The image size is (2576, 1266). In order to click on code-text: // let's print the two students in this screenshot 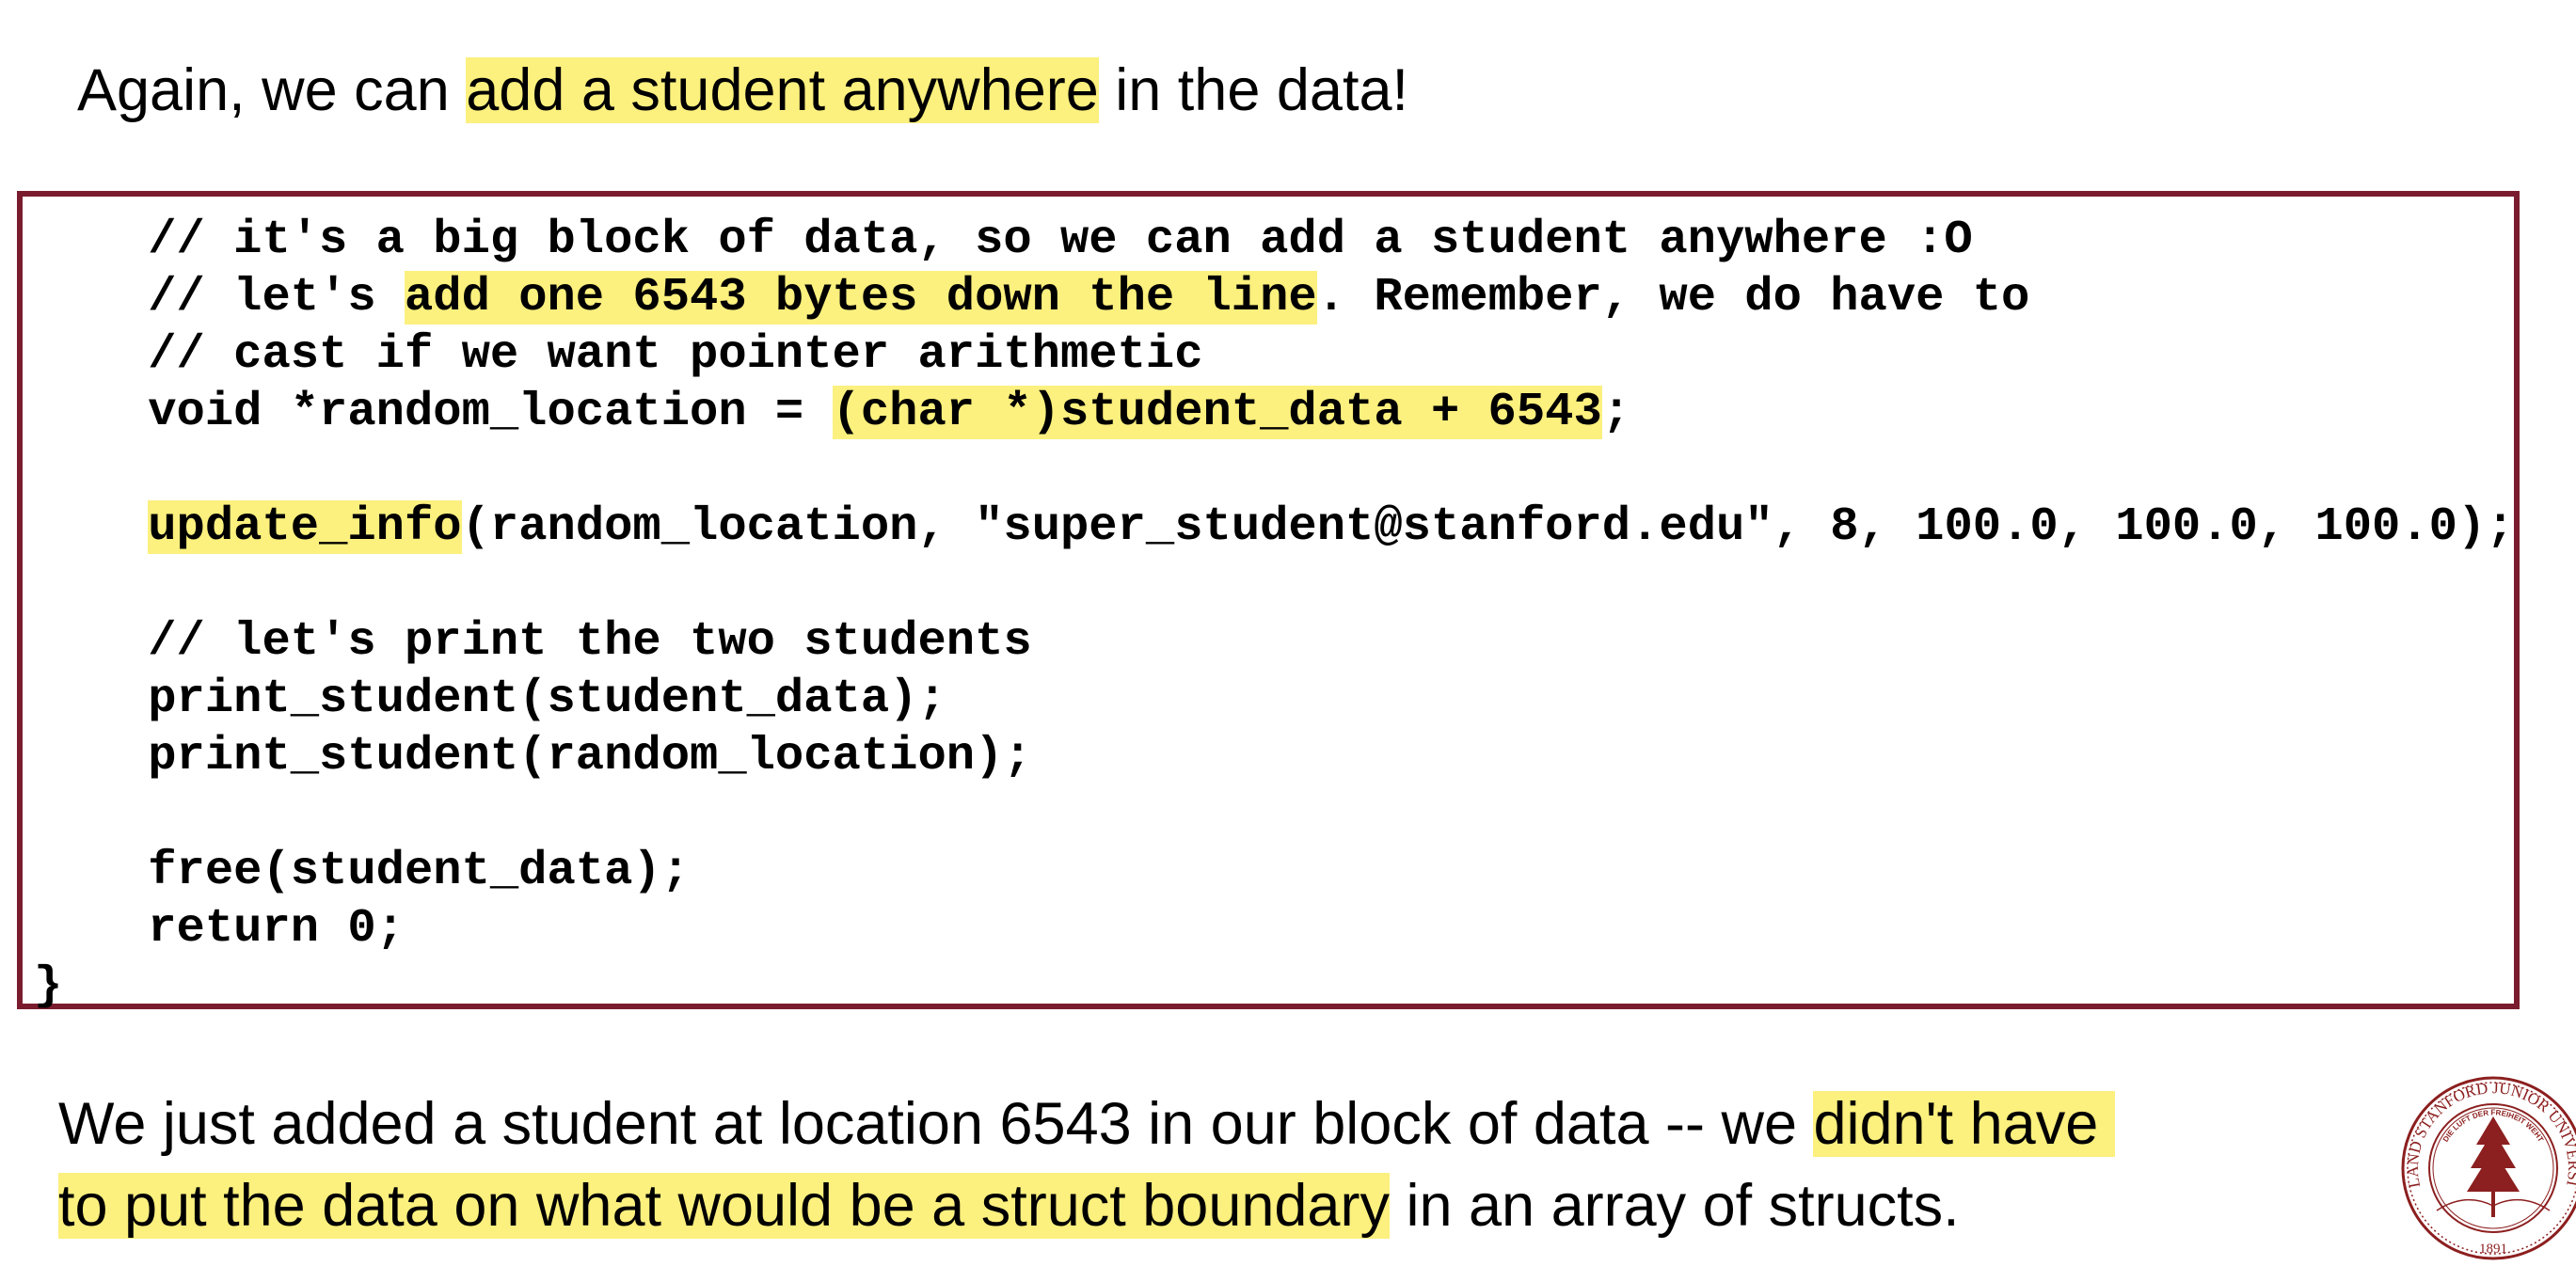, I will do `click(533, 642)`.